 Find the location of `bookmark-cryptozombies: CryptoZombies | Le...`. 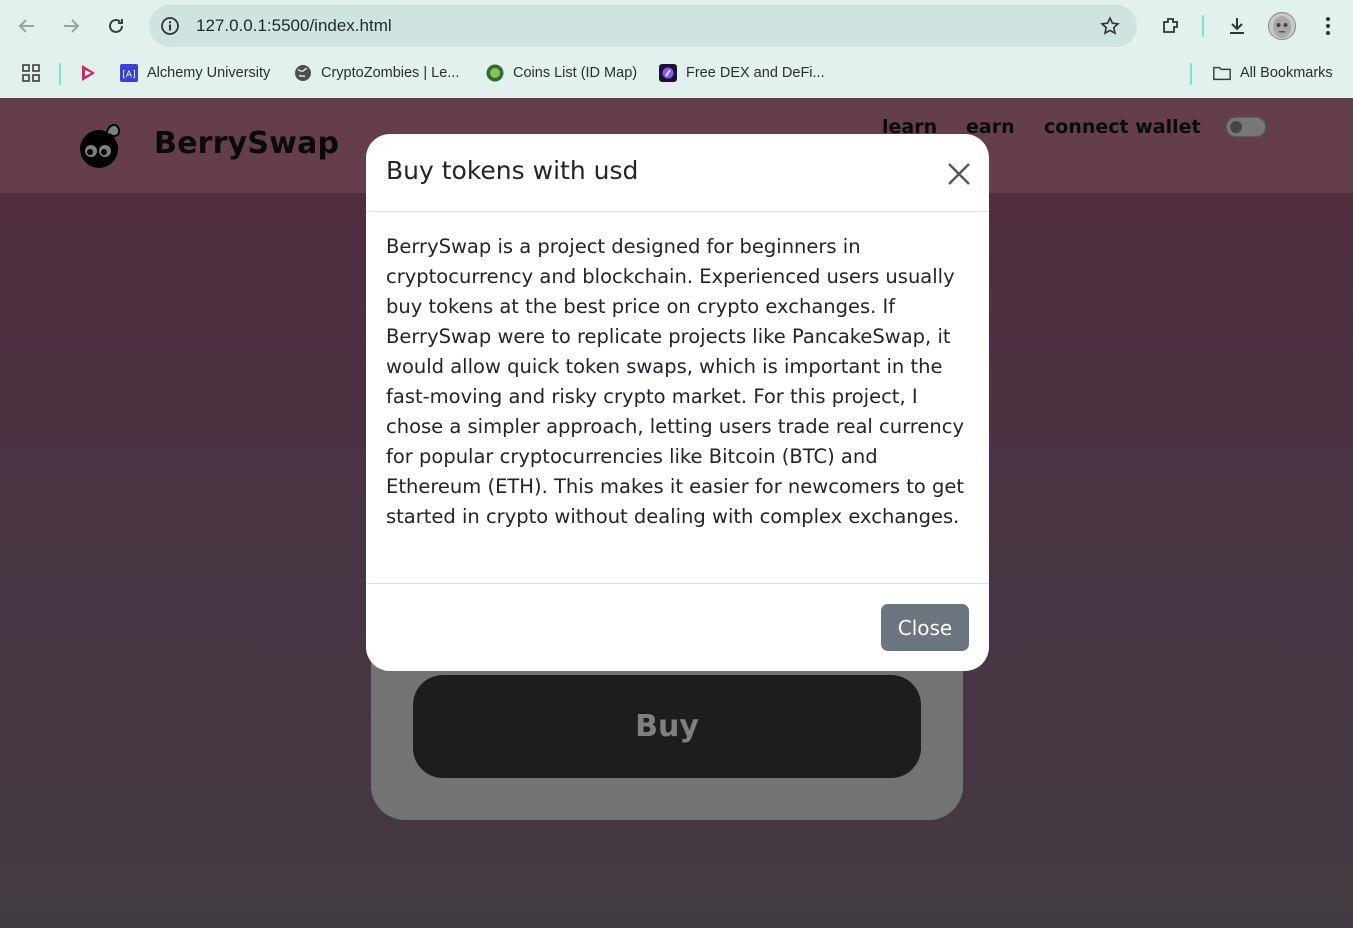

bookmark-cryptozombies: CryptoZombies | Le... is located at coordinates (376, 73).